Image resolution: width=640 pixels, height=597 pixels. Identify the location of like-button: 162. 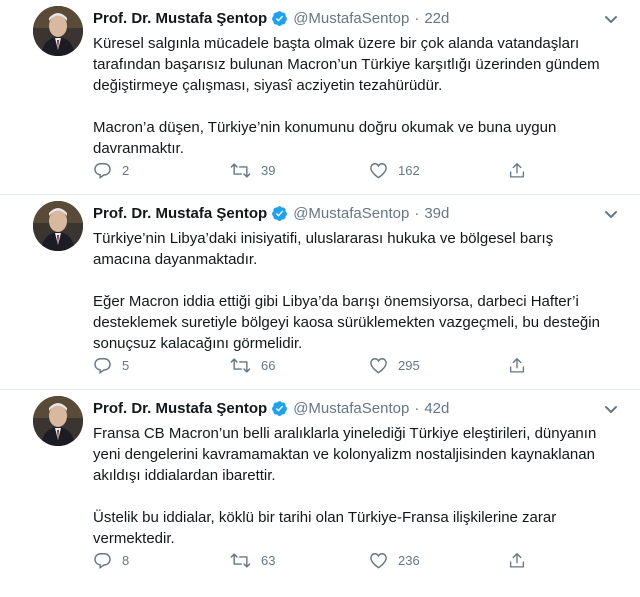
(394, 170).